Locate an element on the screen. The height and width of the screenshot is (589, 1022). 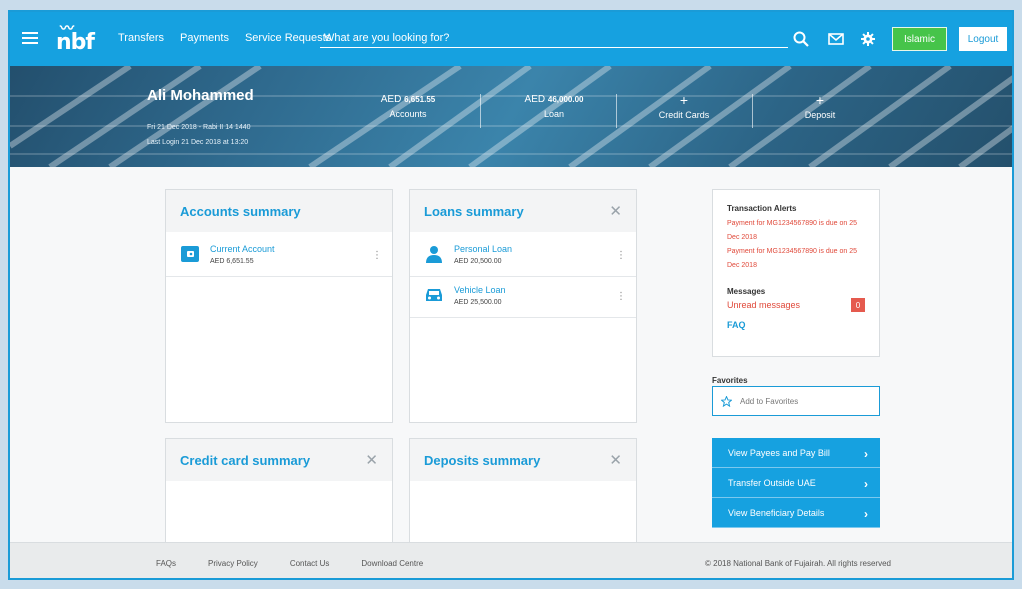
footer-link-download-centre: Download Centre is located at coordinates (392, 563).